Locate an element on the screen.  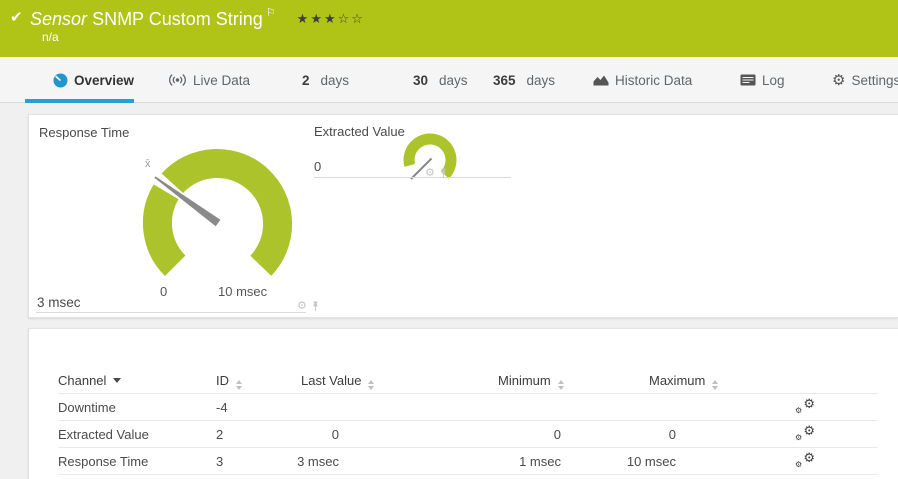
gauge-max-label: 10 msec is located at coordinates (243, 291).